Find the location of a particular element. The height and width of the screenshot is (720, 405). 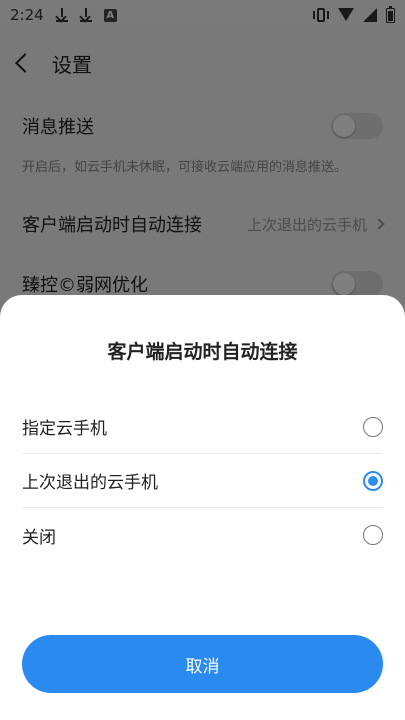

option-last-exited-phone: 上次退出的云手机 is located at coordinates (202, 481).